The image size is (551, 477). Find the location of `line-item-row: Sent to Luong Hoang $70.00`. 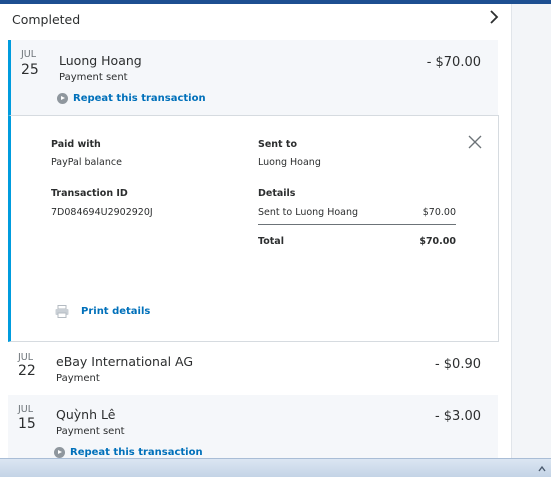

line-item-row: Sent to Luong Hoang $70.00 is located at coordinates (357, 212).